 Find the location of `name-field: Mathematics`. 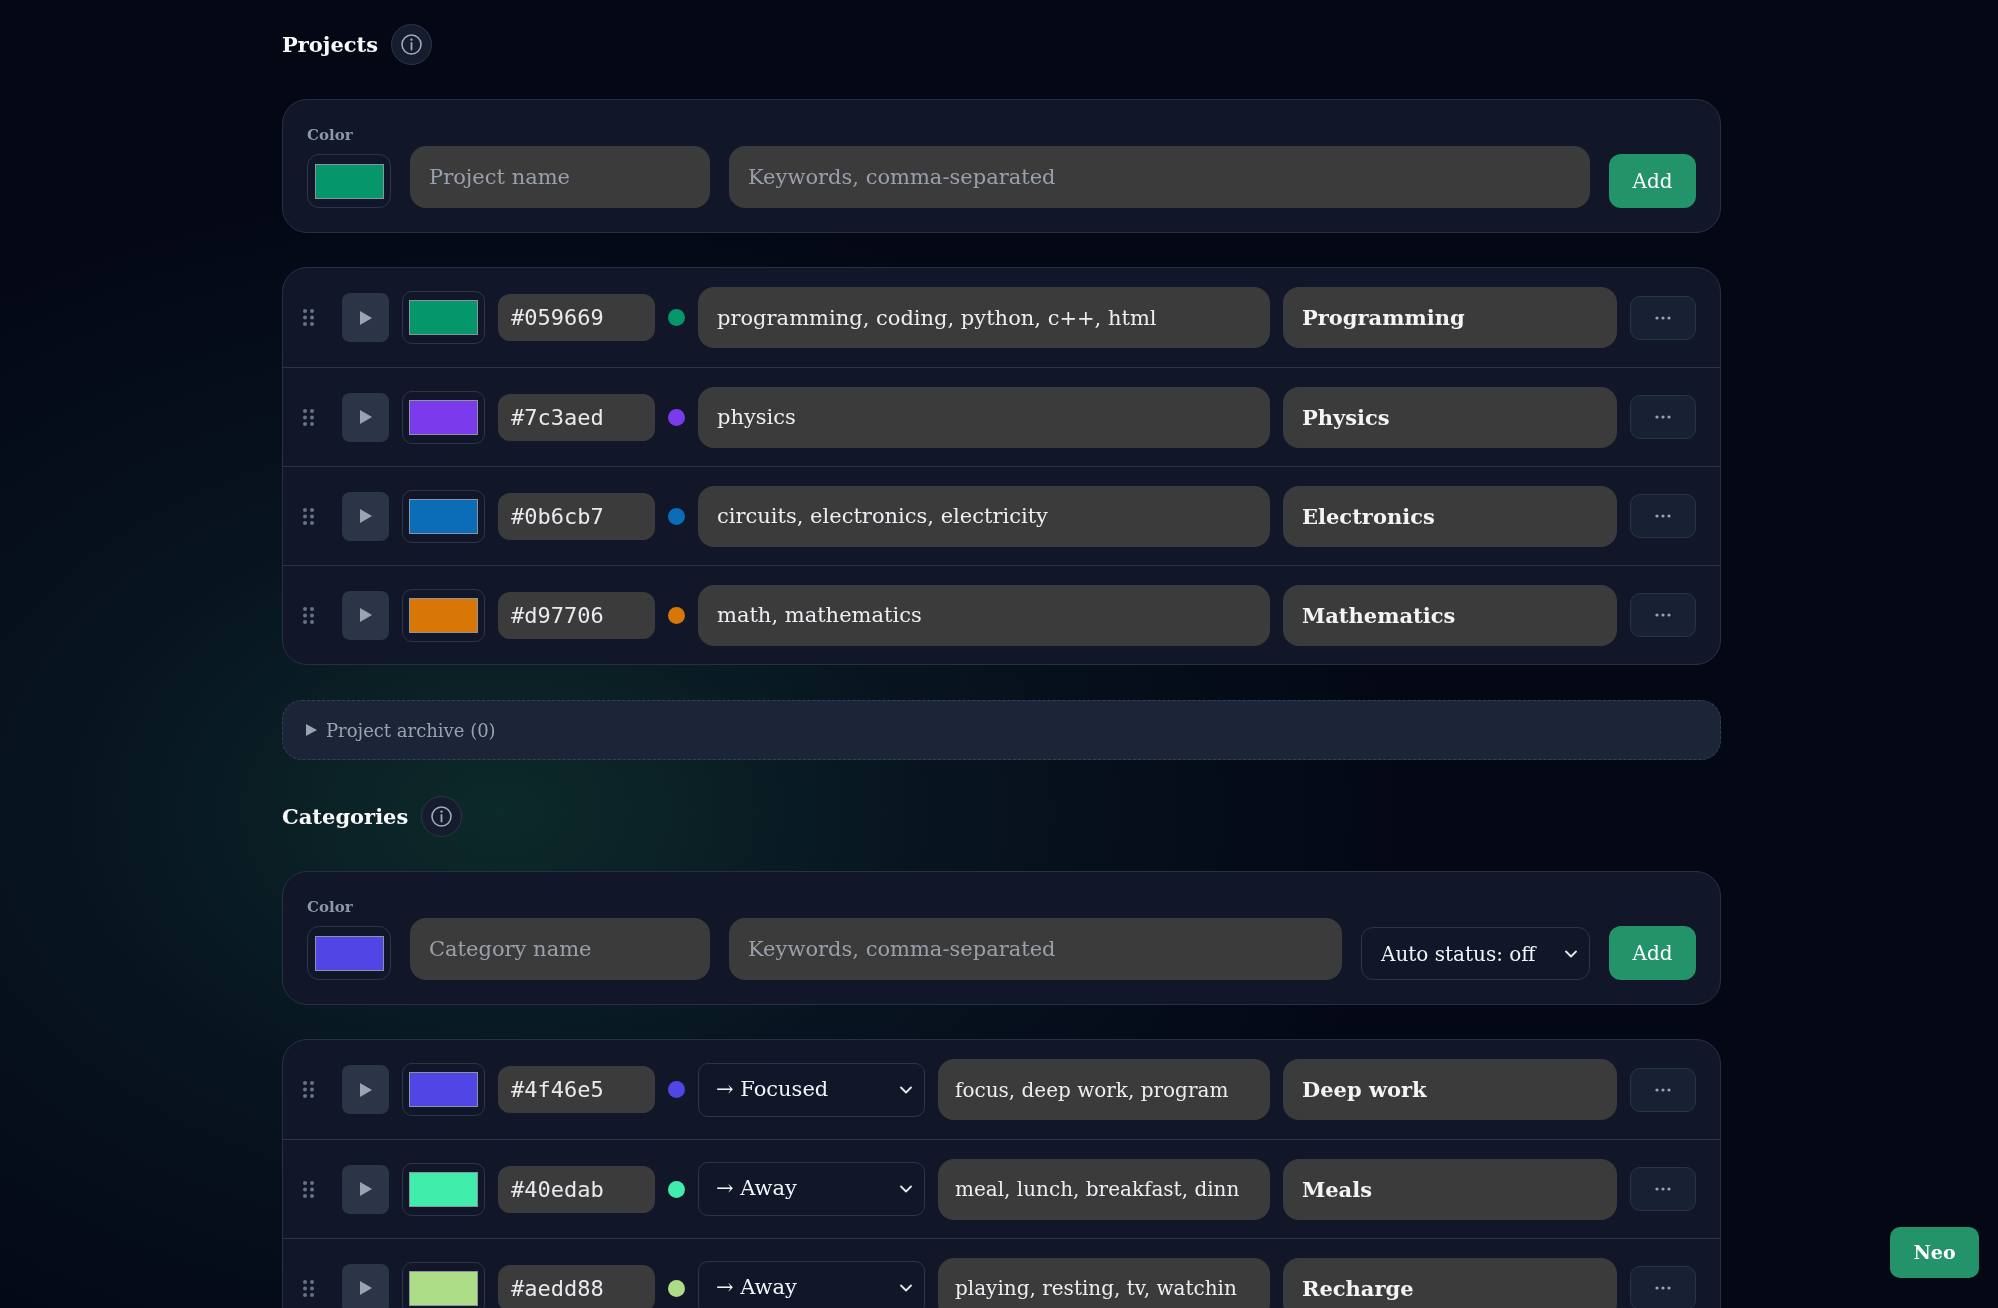

name-field: Mathematics is located at coordinates (1450, 615).